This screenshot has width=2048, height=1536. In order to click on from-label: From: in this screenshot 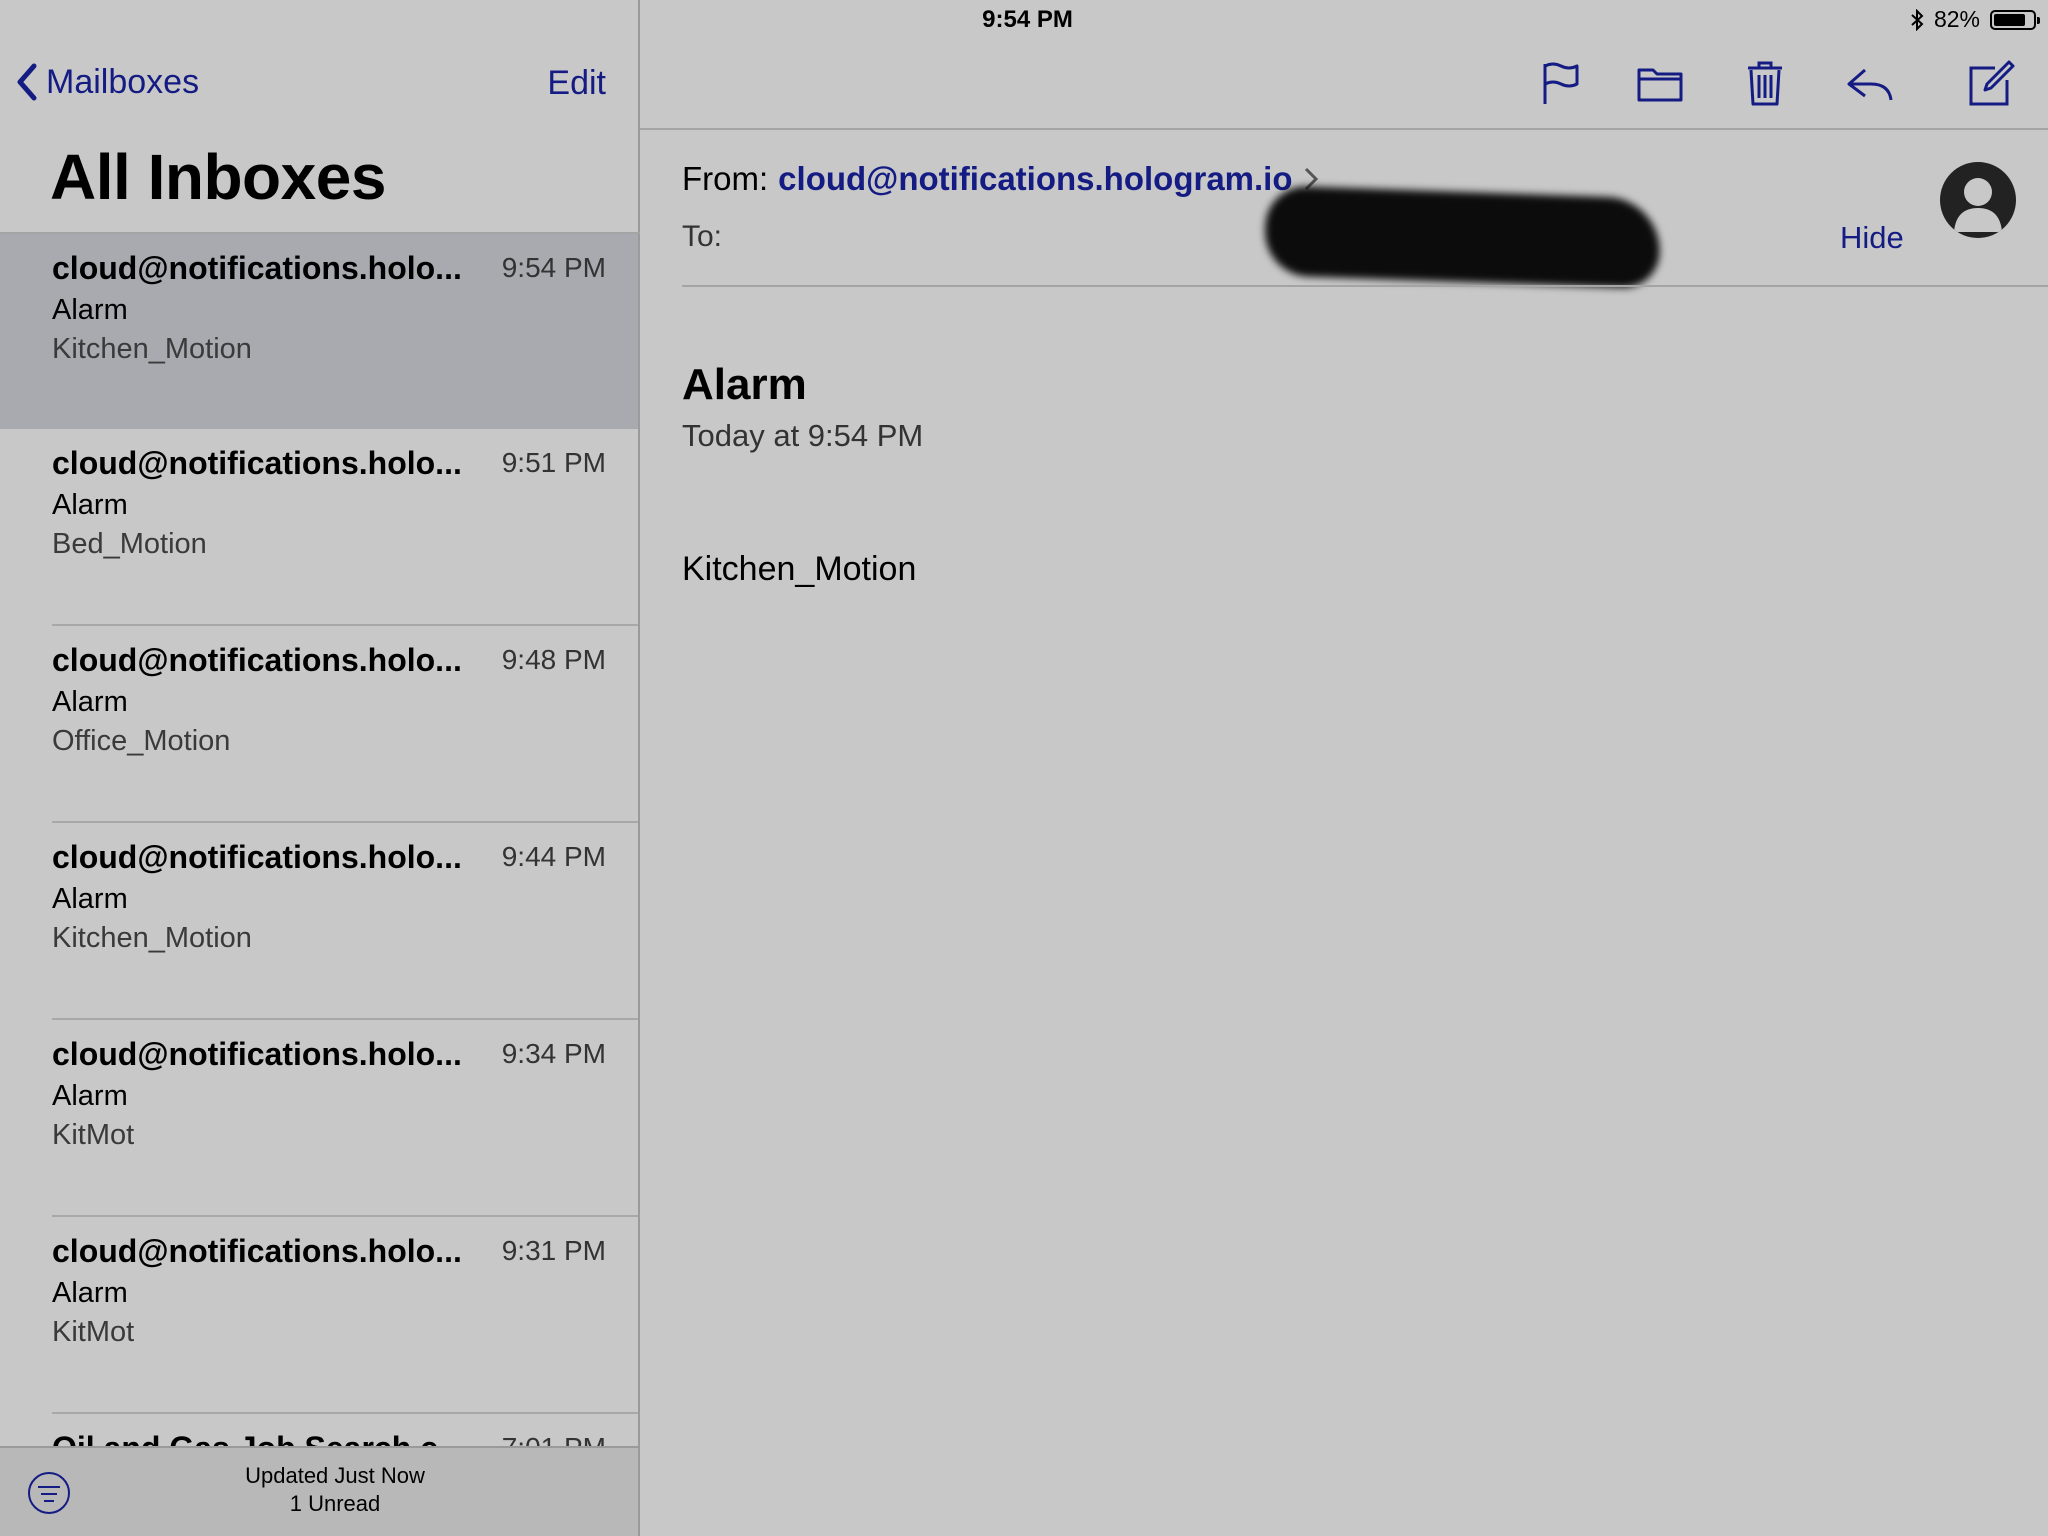, I will do `click(725, 178)`.